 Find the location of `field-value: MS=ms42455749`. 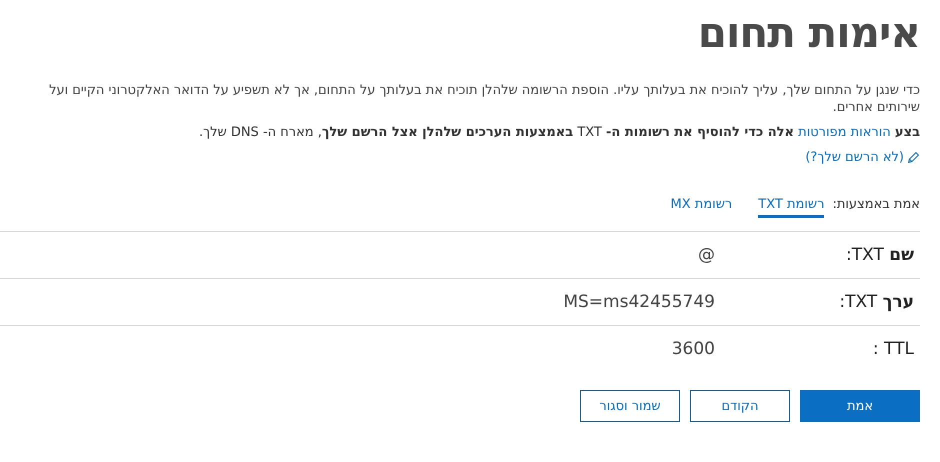

field-value: MS=ms42455749 is located at coordinates (639, 302).